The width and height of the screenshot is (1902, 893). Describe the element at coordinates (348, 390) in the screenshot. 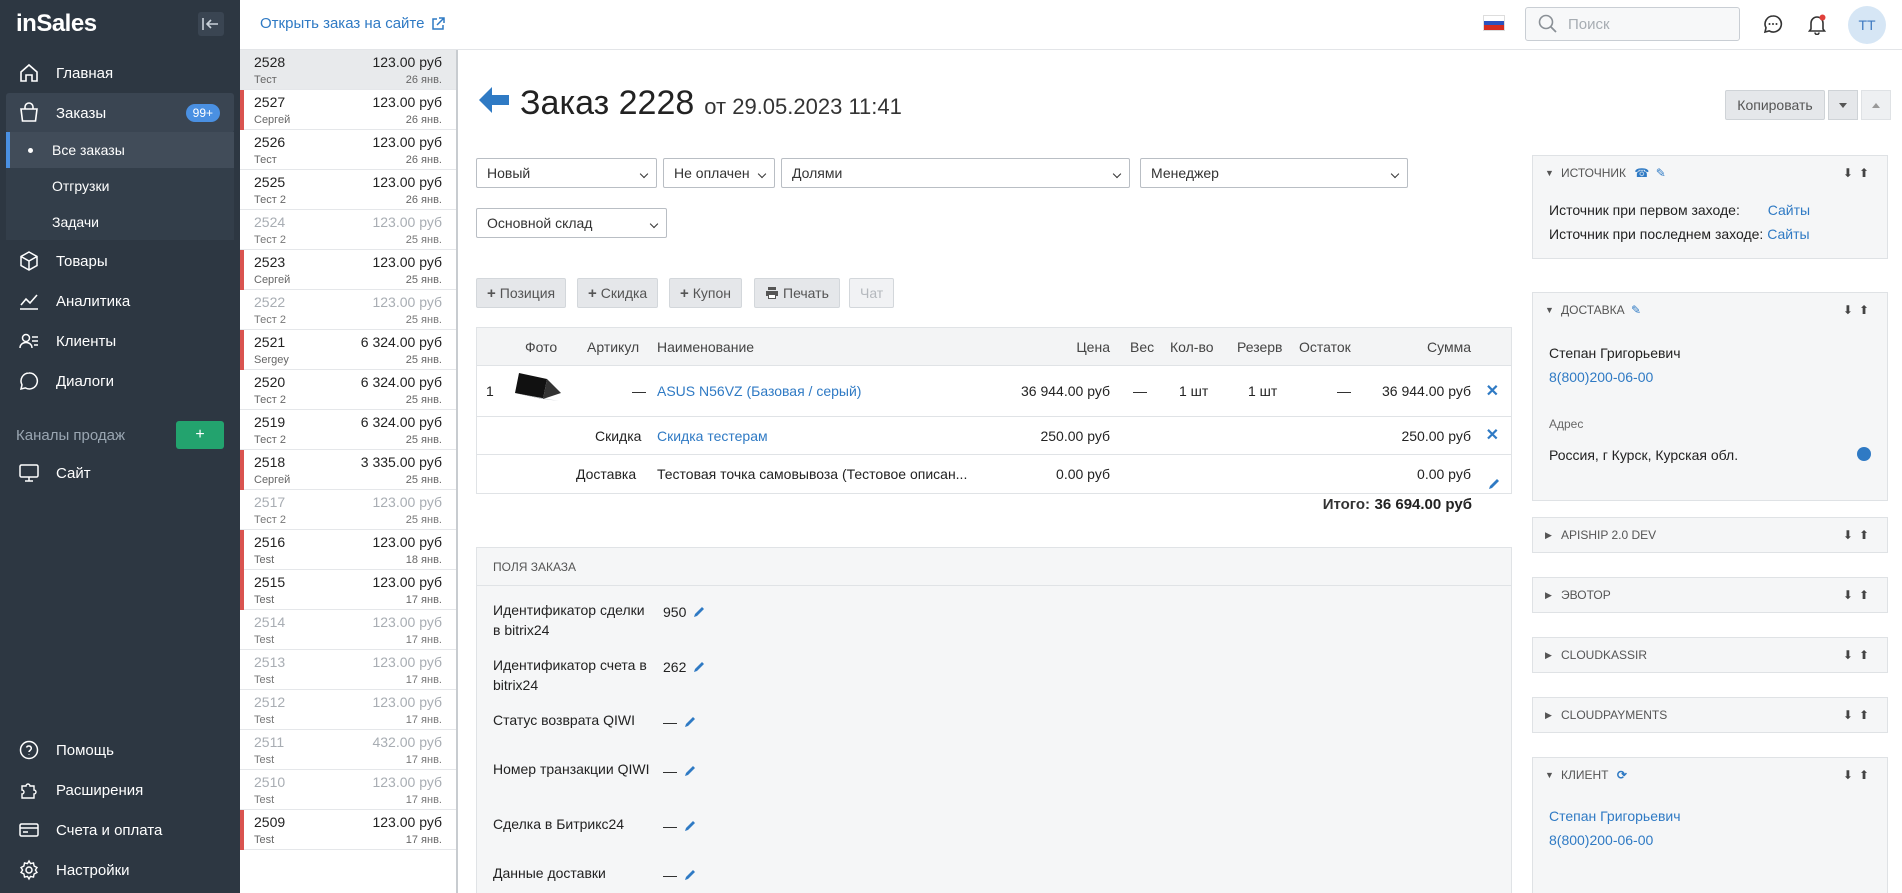

I see `order-list-item: 2520 6 324.00 руб Тест 2 25 янв.` at that location.